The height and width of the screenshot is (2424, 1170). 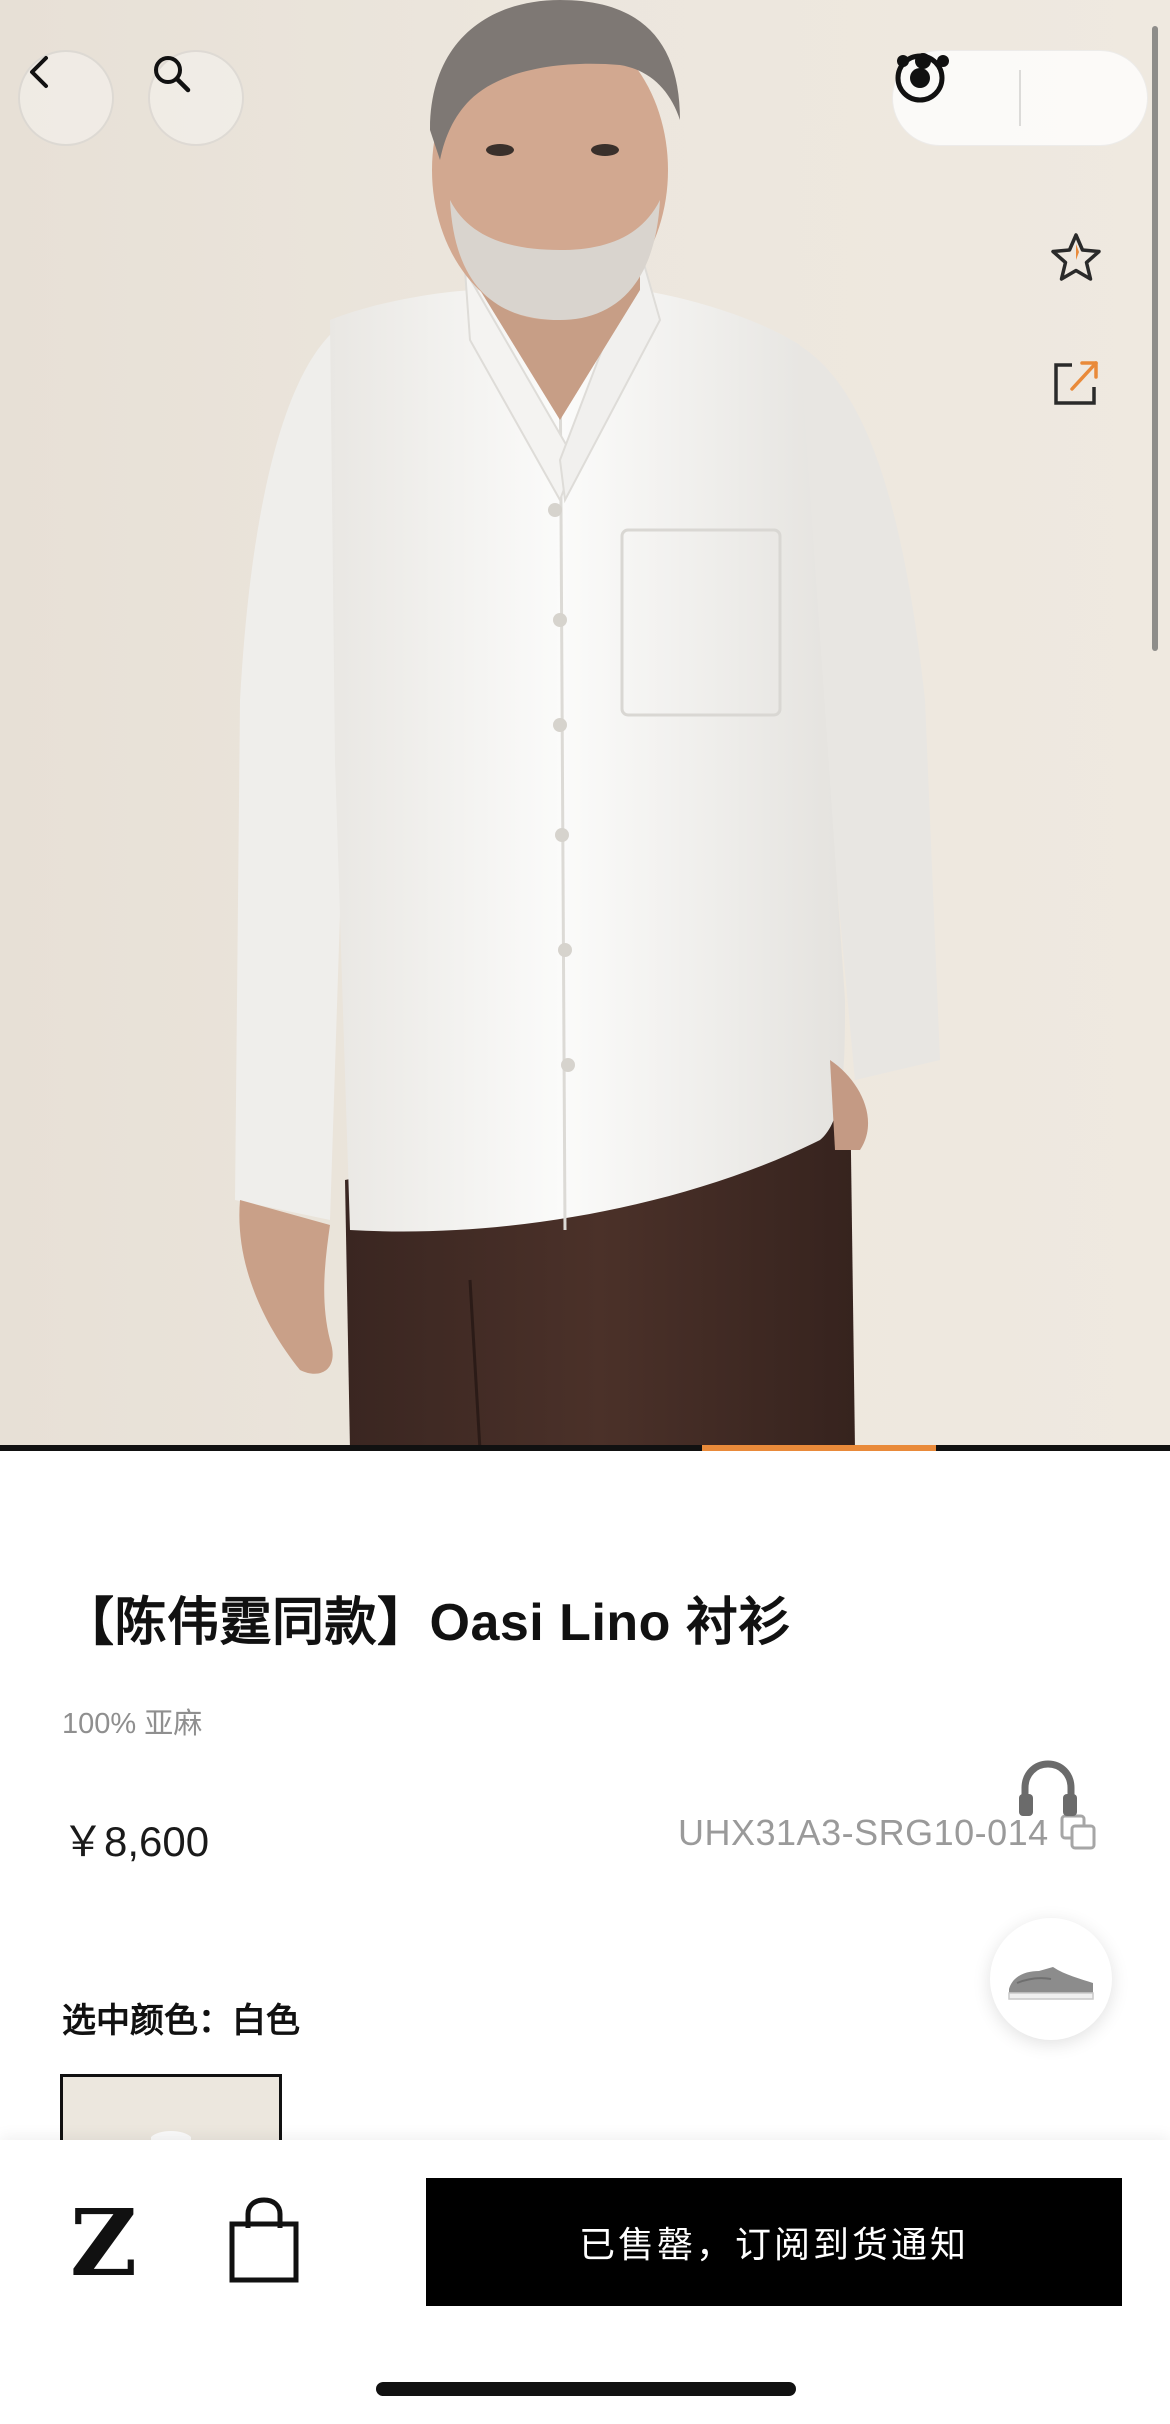 What do you see at coordinates (586, 2389) in the screenshot?
I see `home-indicator` at bounding box center [586, 2389].